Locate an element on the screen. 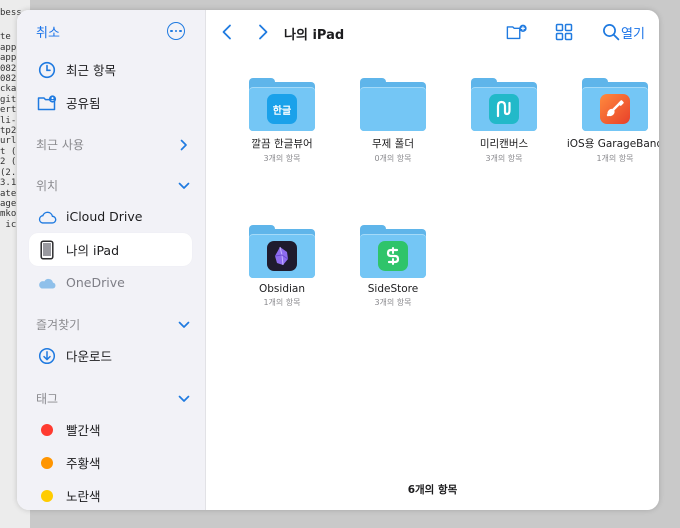 The height and width of the screenshot is (528, 680). shared-folder-icon is located at coordinates (47, 103).